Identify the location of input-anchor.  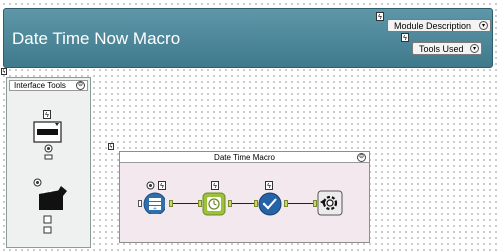
(140, 203).